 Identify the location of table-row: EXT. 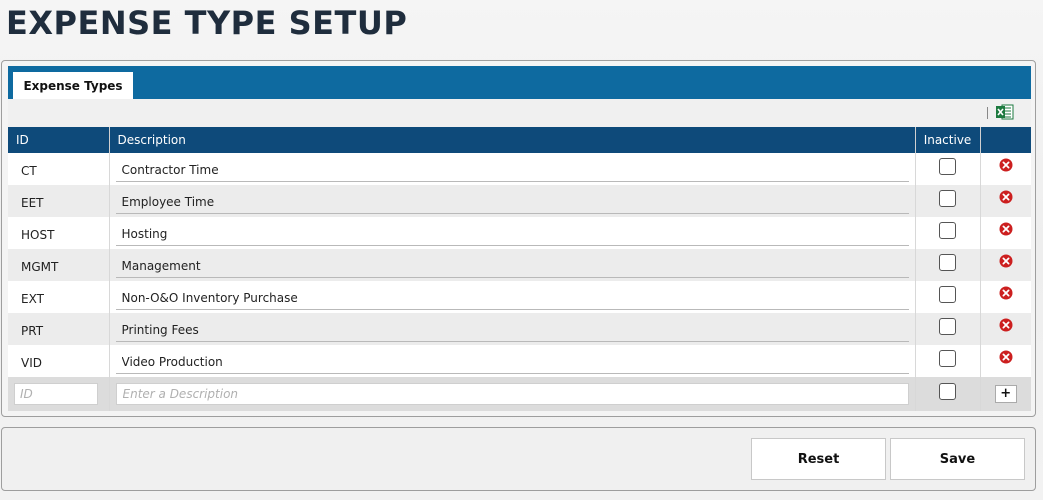
(519, 297).